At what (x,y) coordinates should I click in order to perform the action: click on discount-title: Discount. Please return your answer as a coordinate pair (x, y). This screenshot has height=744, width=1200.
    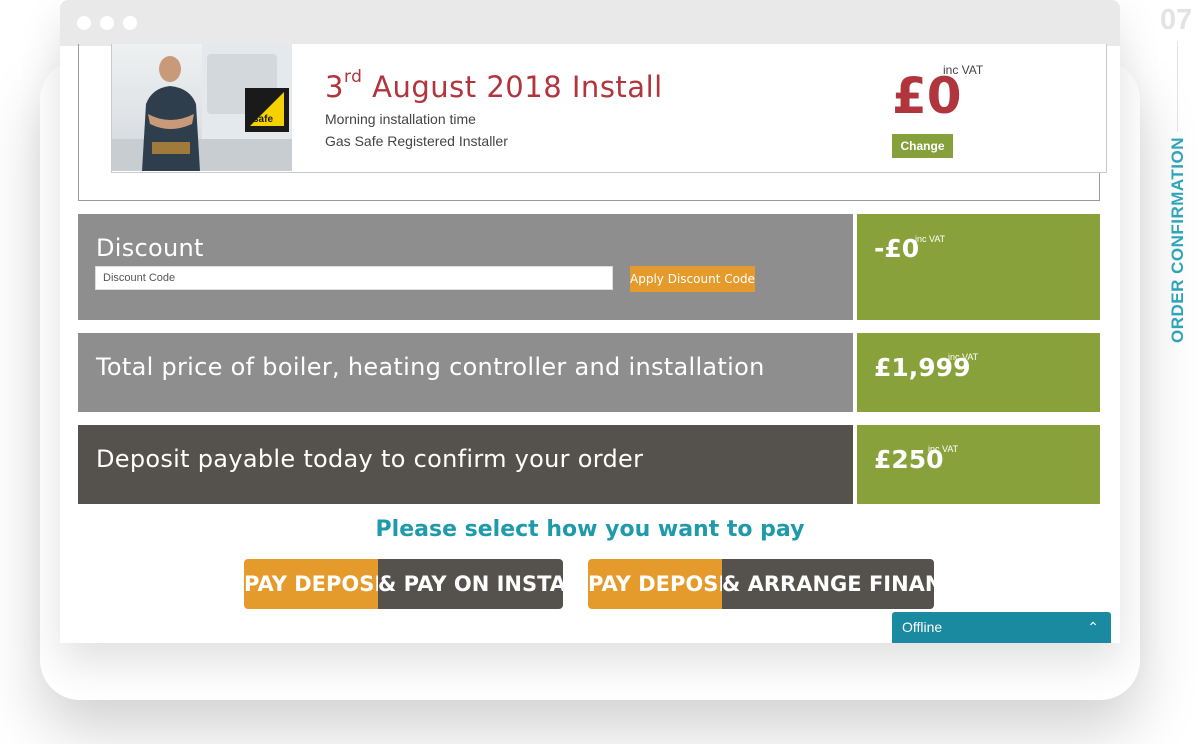
    Looking at the image, I should click on (150, 248).